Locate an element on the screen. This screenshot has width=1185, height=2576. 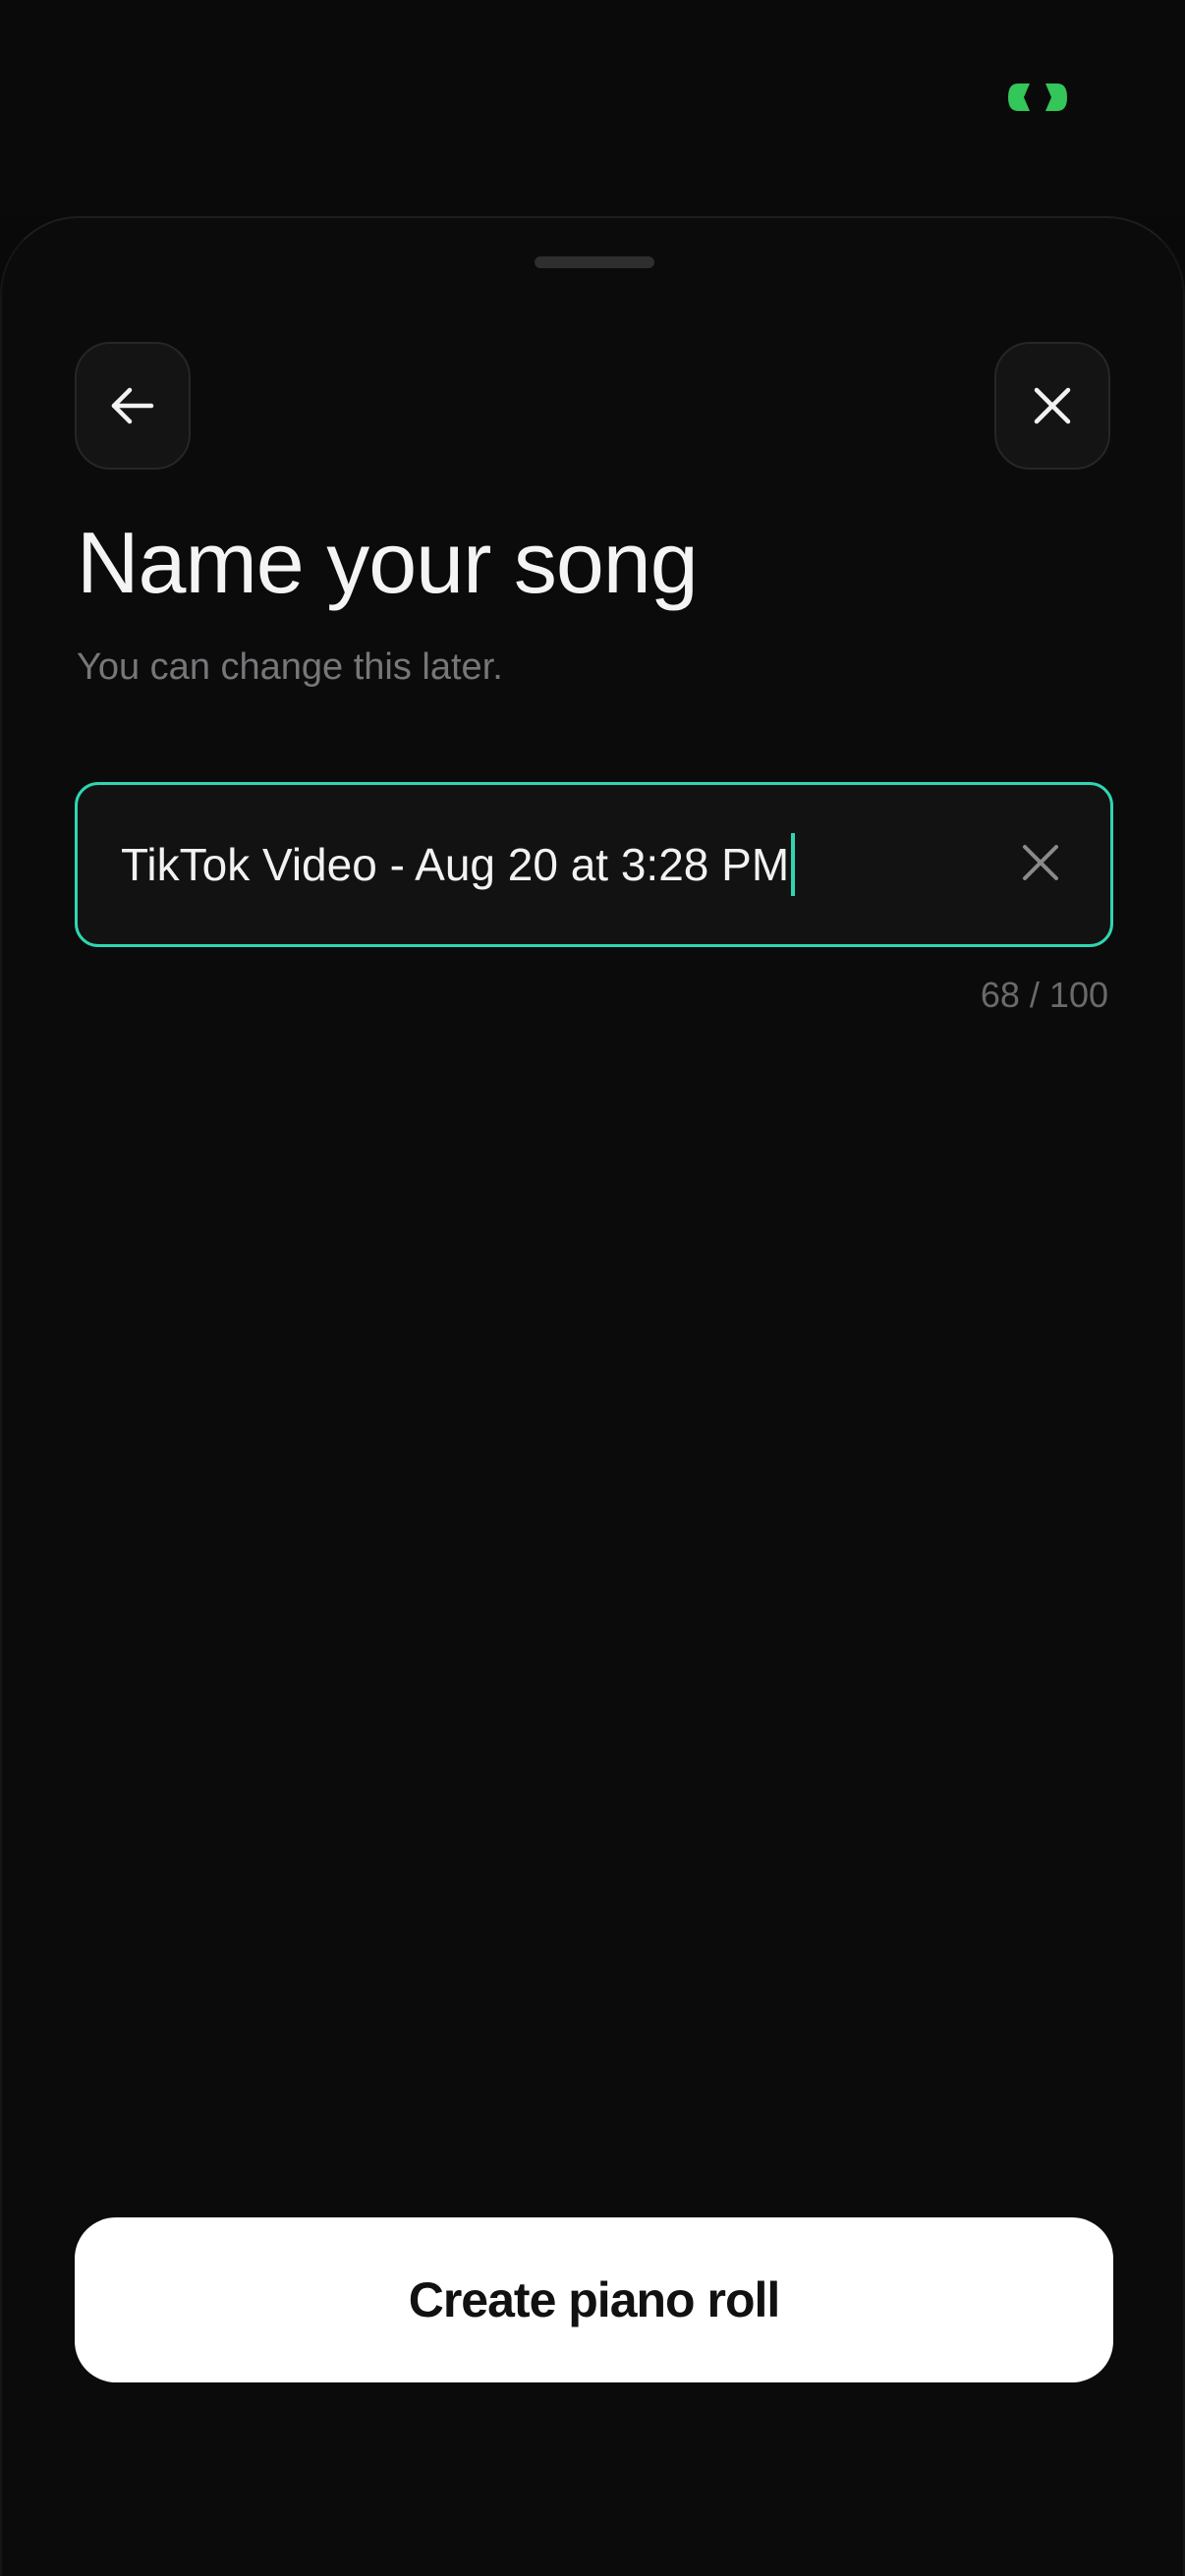
clear-input-button is located at coordinates (1041, 864).